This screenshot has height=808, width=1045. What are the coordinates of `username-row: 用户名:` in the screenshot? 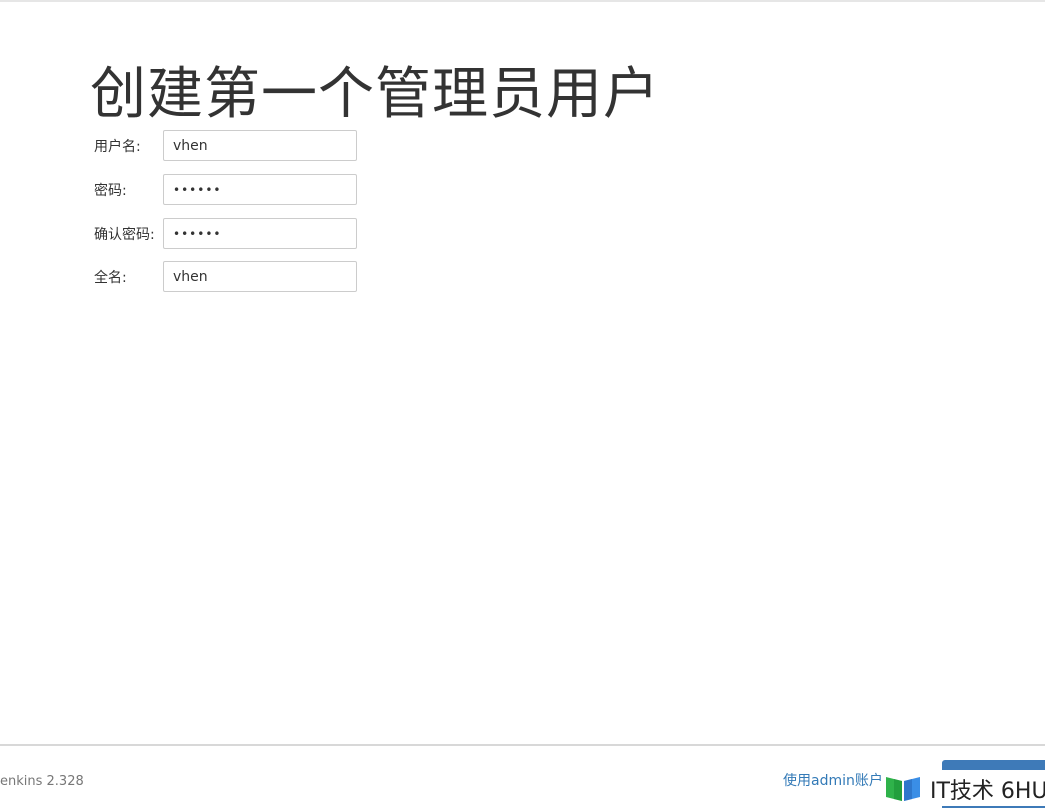 It's located at (229, 146).